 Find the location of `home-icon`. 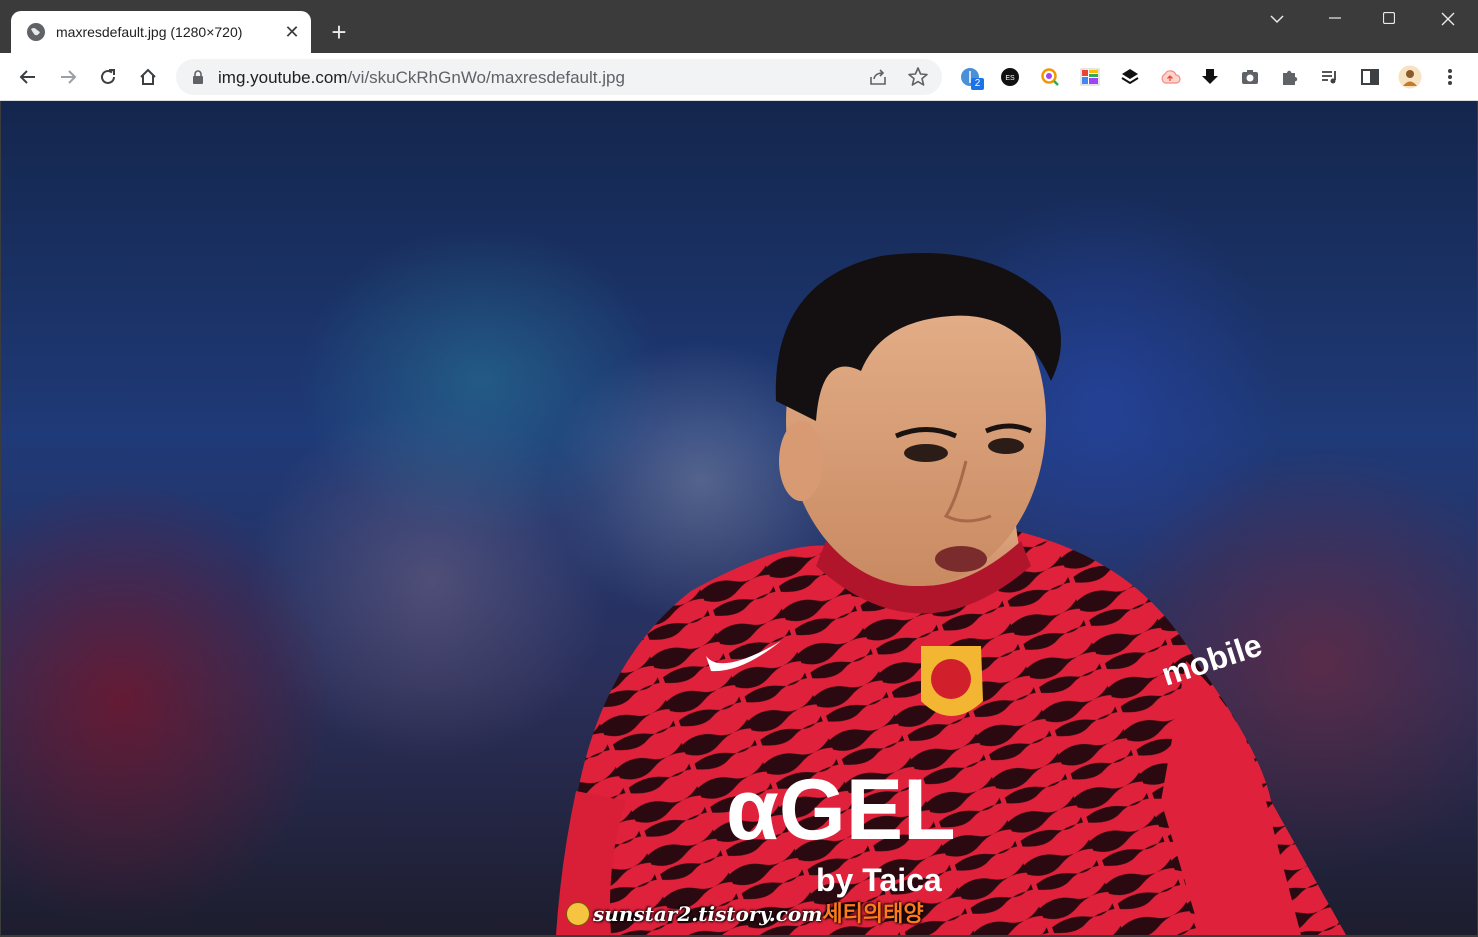

home-icon is located at coordinates (148, 77).